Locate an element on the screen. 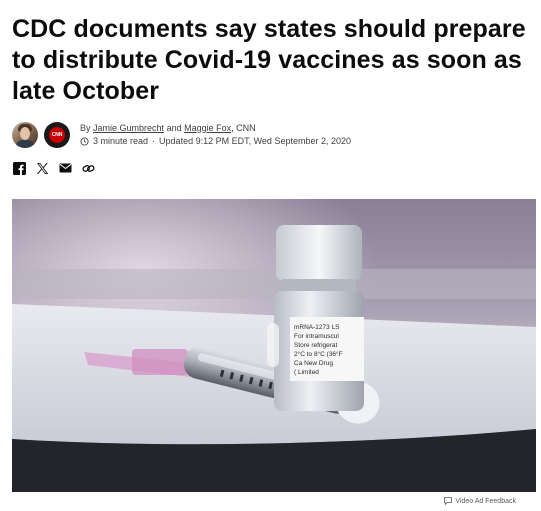 Image resolution: width=541 pixels, height=511 pixels. vial-label-line: mRNA-1273 LS is located at coordinates (317, 327).